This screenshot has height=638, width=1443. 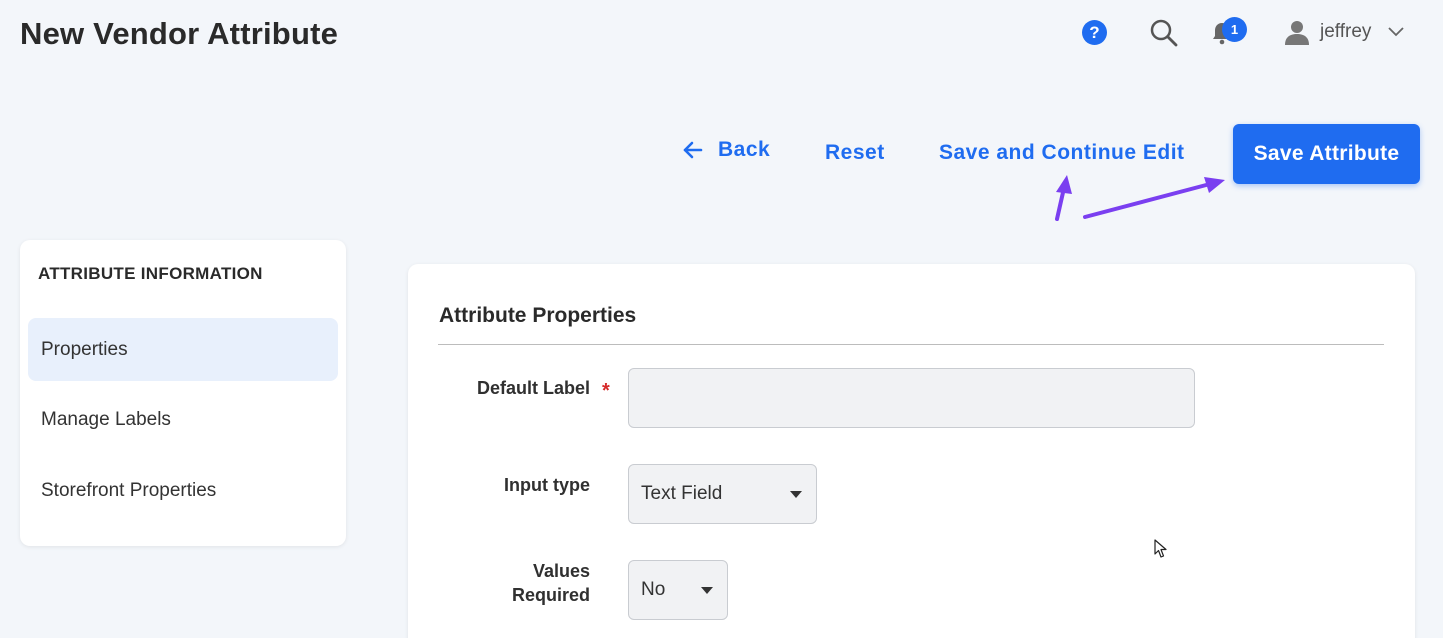 I want to click on input-type-label: Input type, so click(x=547, y=485).